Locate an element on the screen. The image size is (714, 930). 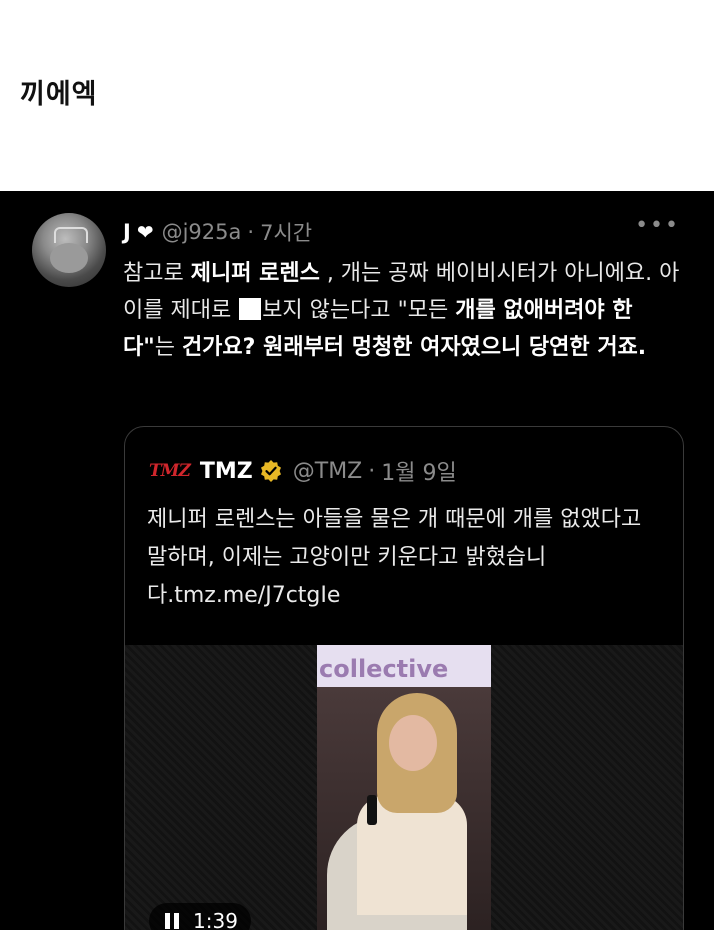
post-title: 끼에엑 is located at coordinates (59, 94).